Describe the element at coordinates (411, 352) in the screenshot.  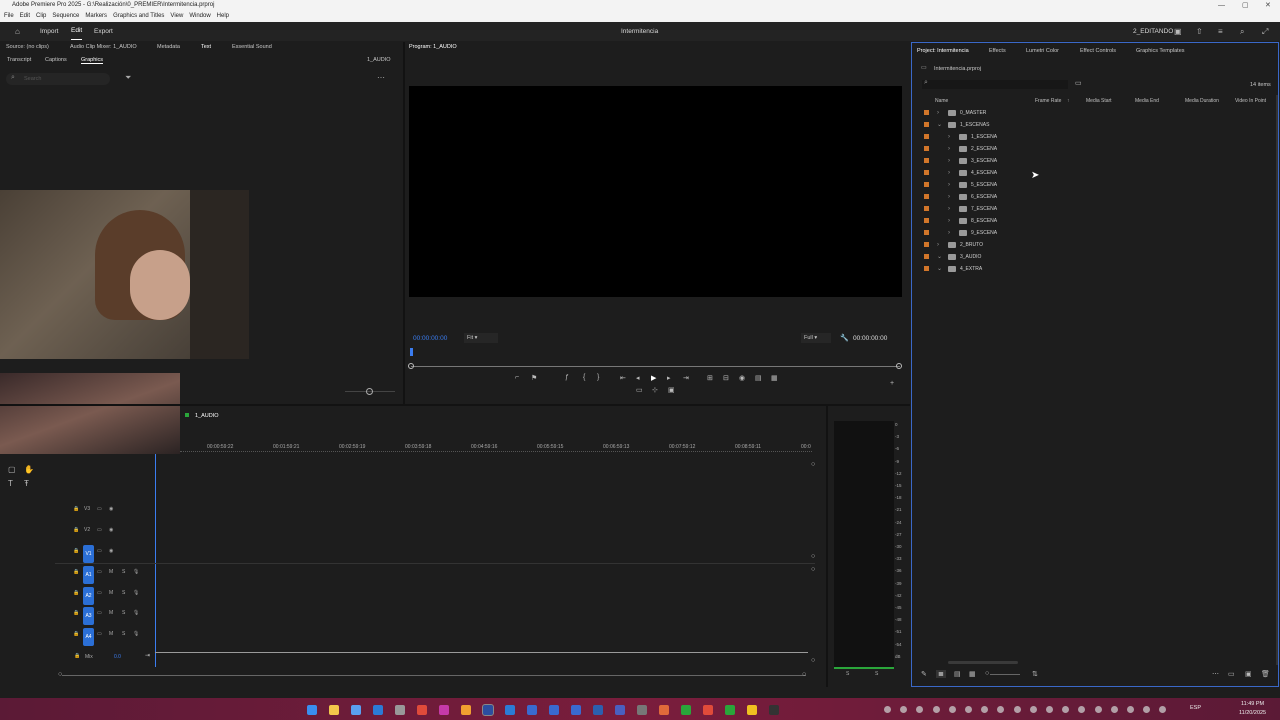
I see `playhead-marker` at that location.